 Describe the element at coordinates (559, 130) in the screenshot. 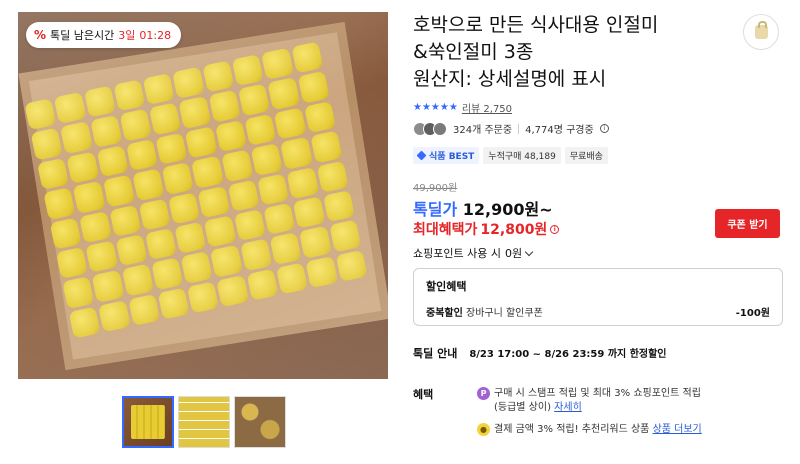

I see `view-count: 4,774명 구경중` at that location.